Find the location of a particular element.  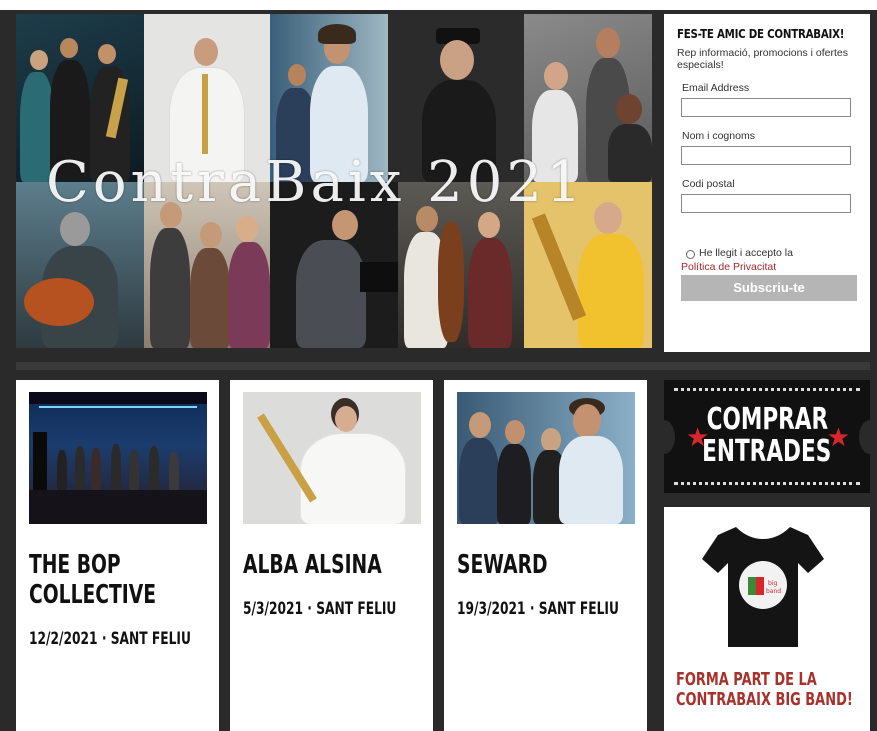

postal-code-field is located at coordinates (766, 203).